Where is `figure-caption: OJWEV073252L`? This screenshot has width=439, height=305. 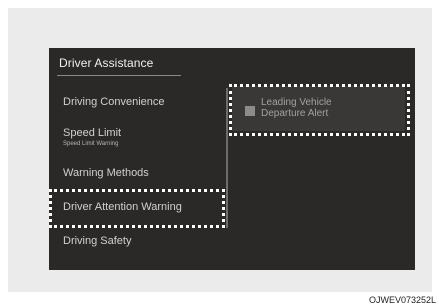
figure-caption: OJWEV073252L is located at coordinates (402, 300).